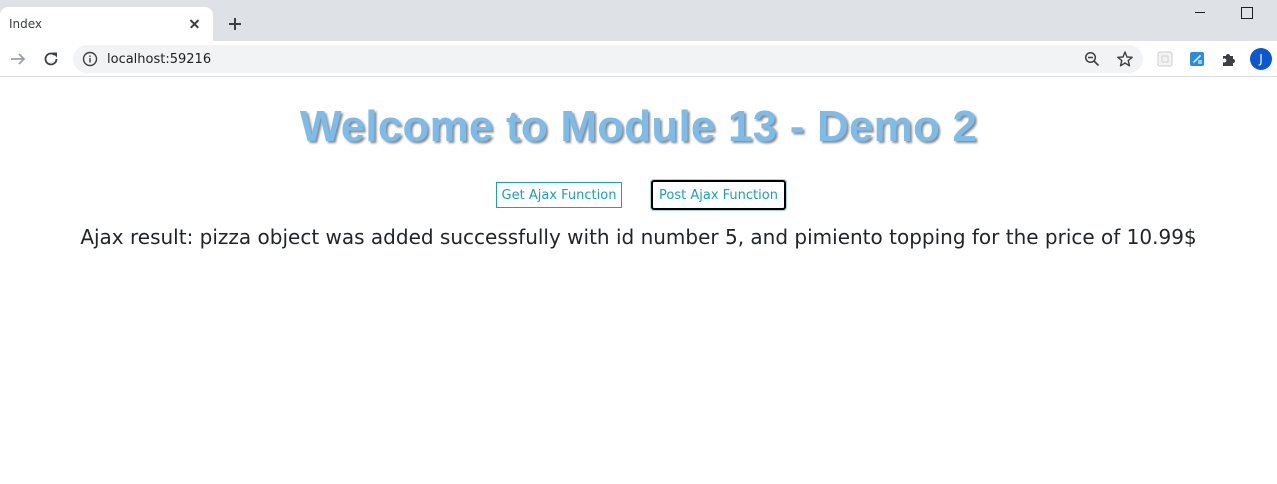 The height and width of the screenshot is (484, 1277). I want to click on forward-arrow-icon, so click(18, 59).